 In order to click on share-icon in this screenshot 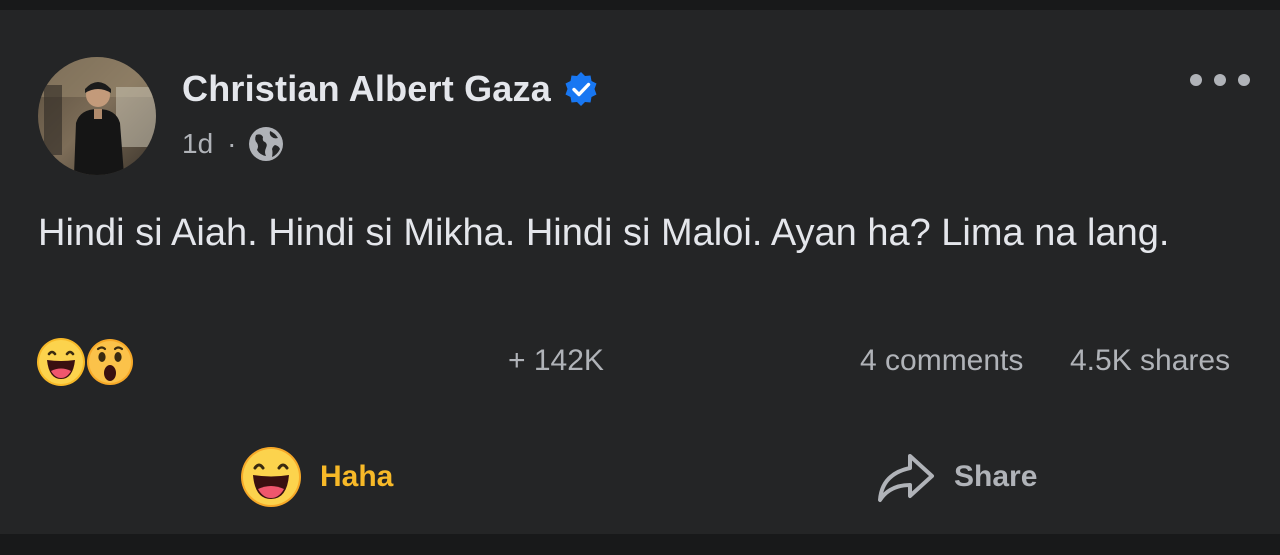, I will do `click(906, 478)`.